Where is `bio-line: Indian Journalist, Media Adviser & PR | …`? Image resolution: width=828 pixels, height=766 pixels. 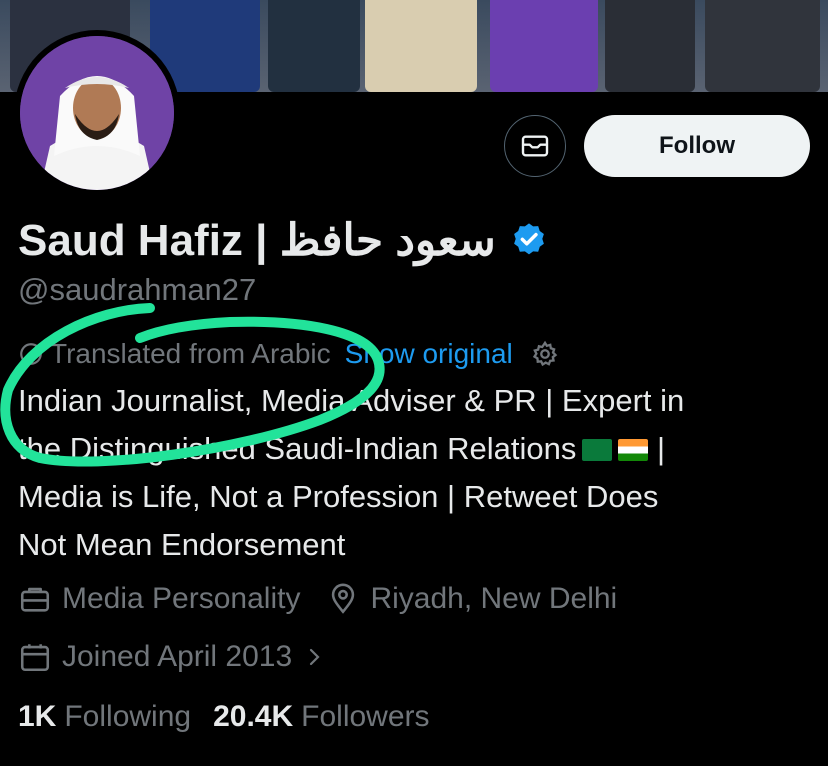 bio-line: Indian Journalist, Media Adviser & PR | … is located at coordinates (351, 400).